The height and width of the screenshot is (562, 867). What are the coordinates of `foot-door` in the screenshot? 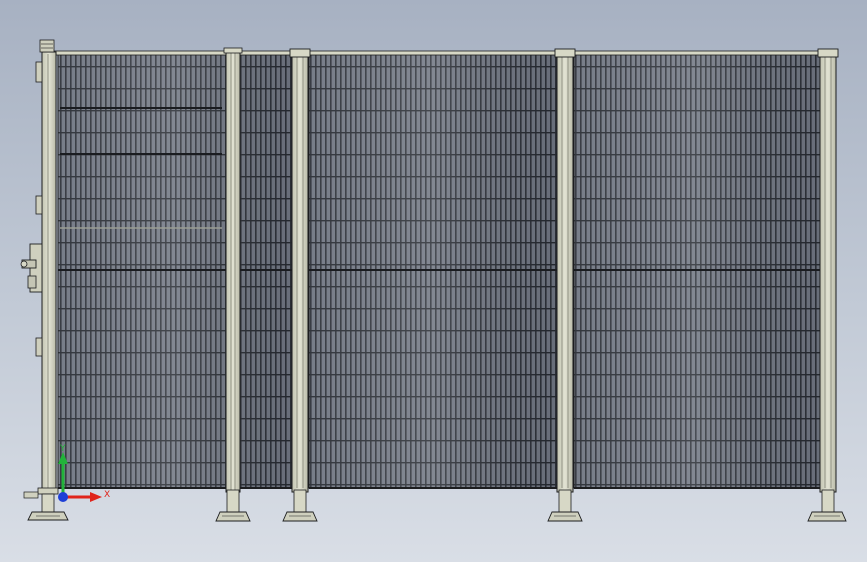 It's located at (233, 505).